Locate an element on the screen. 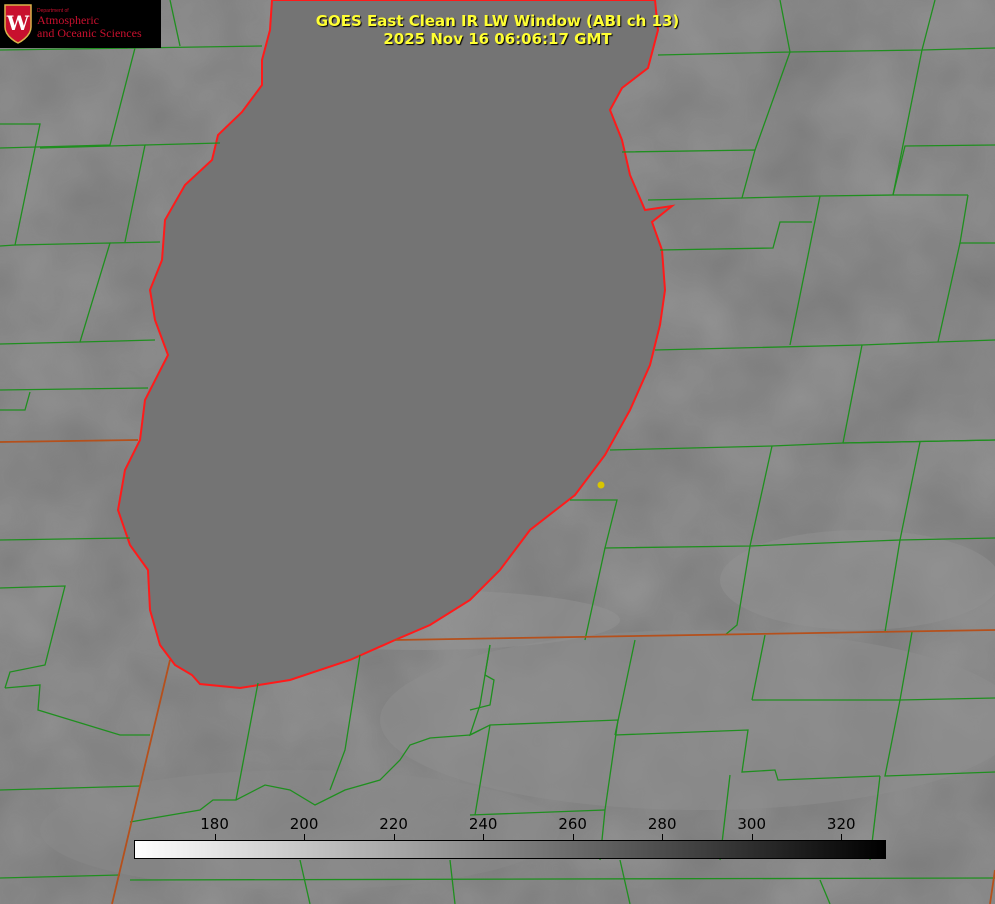 The height and width of the screenshot is (904, 995). colorbar is located at coordinates (510, 849).